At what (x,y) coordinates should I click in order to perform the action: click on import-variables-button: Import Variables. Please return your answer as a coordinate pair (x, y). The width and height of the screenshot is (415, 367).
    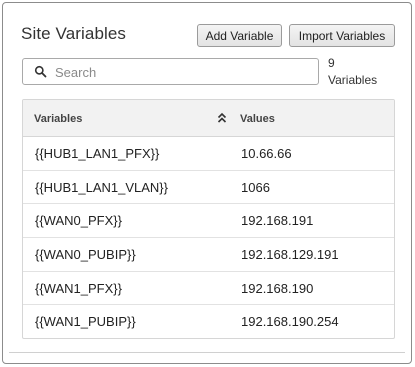
    Looking at the image, I should click on (342, 35).